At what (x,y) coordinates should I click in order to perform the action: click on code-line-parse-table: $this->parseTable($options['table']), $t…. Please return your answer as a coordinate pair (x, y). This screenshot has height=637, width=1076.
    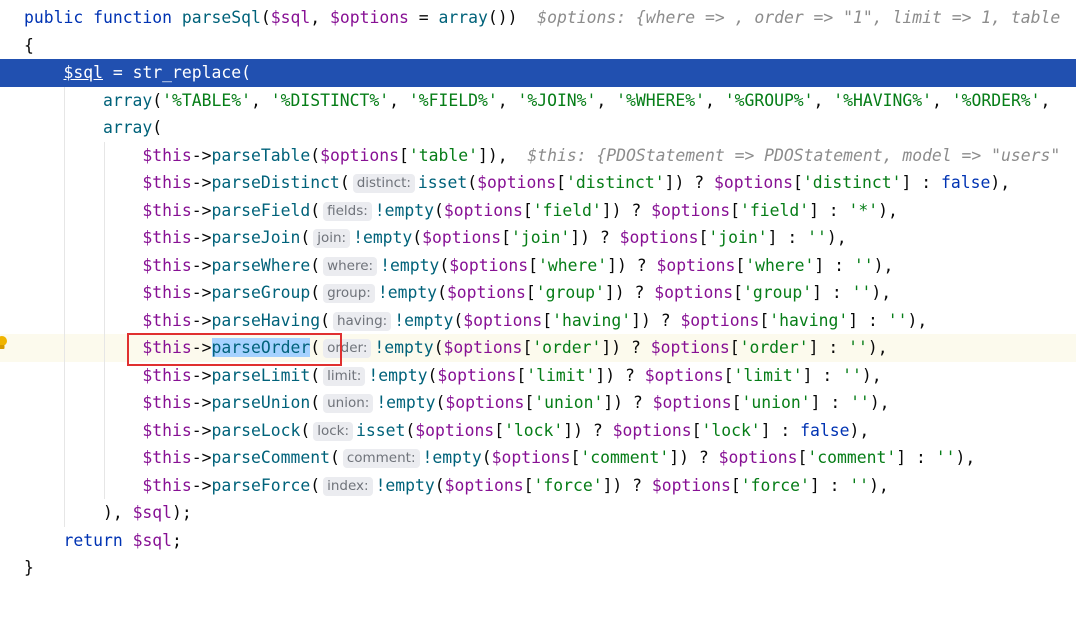
    Looking at the image, I should click on (538, 155).